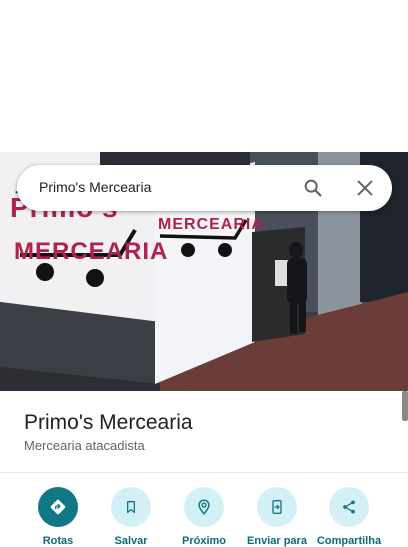  Describe the element at coordinates (405, 406) in the screenshot. I see `panel-scrollbar` at that location.